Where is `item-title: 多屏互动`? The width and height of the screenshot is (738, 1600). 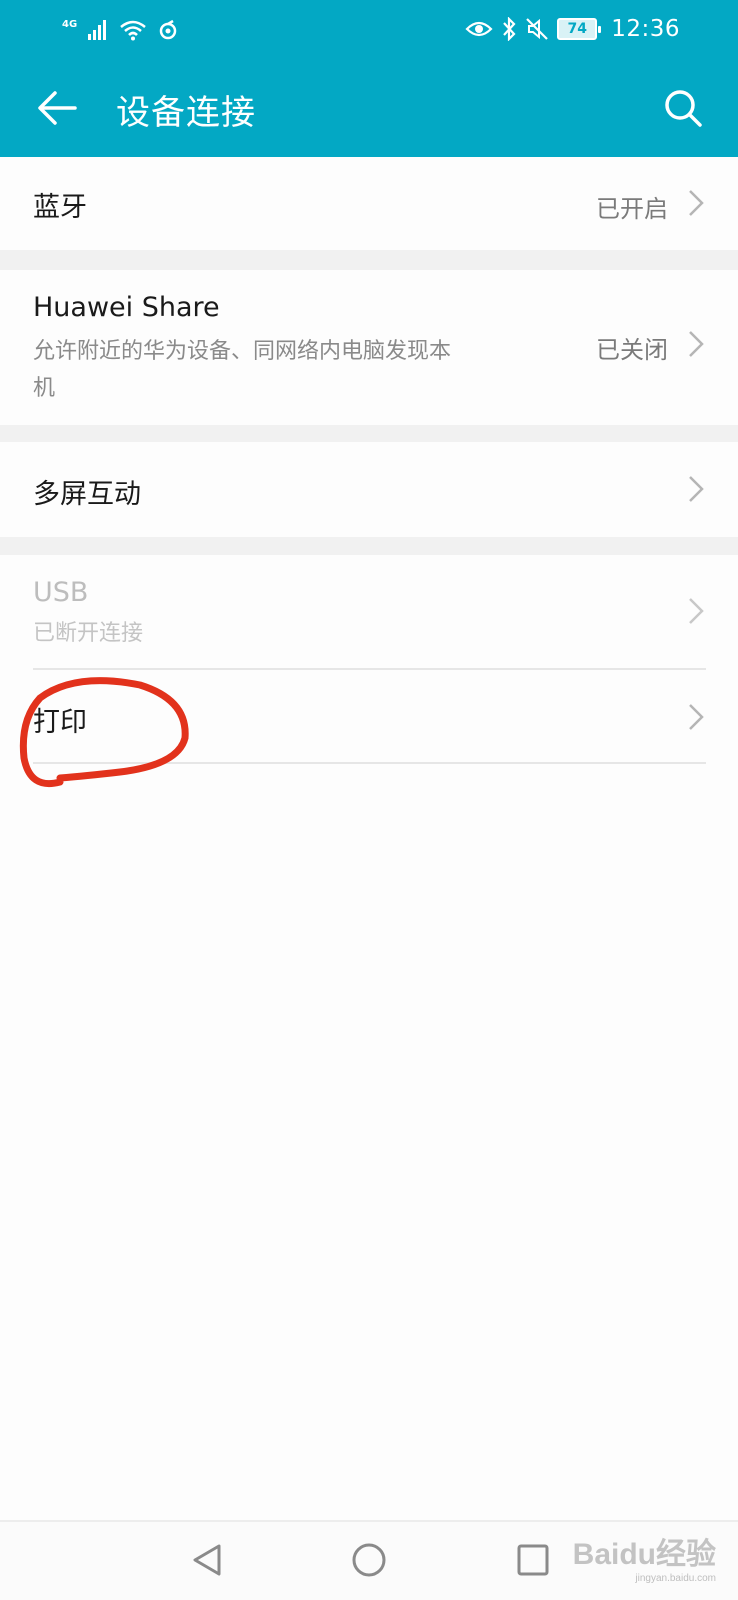 item-title: 多屏互动 is located at coordinates (87, 494).